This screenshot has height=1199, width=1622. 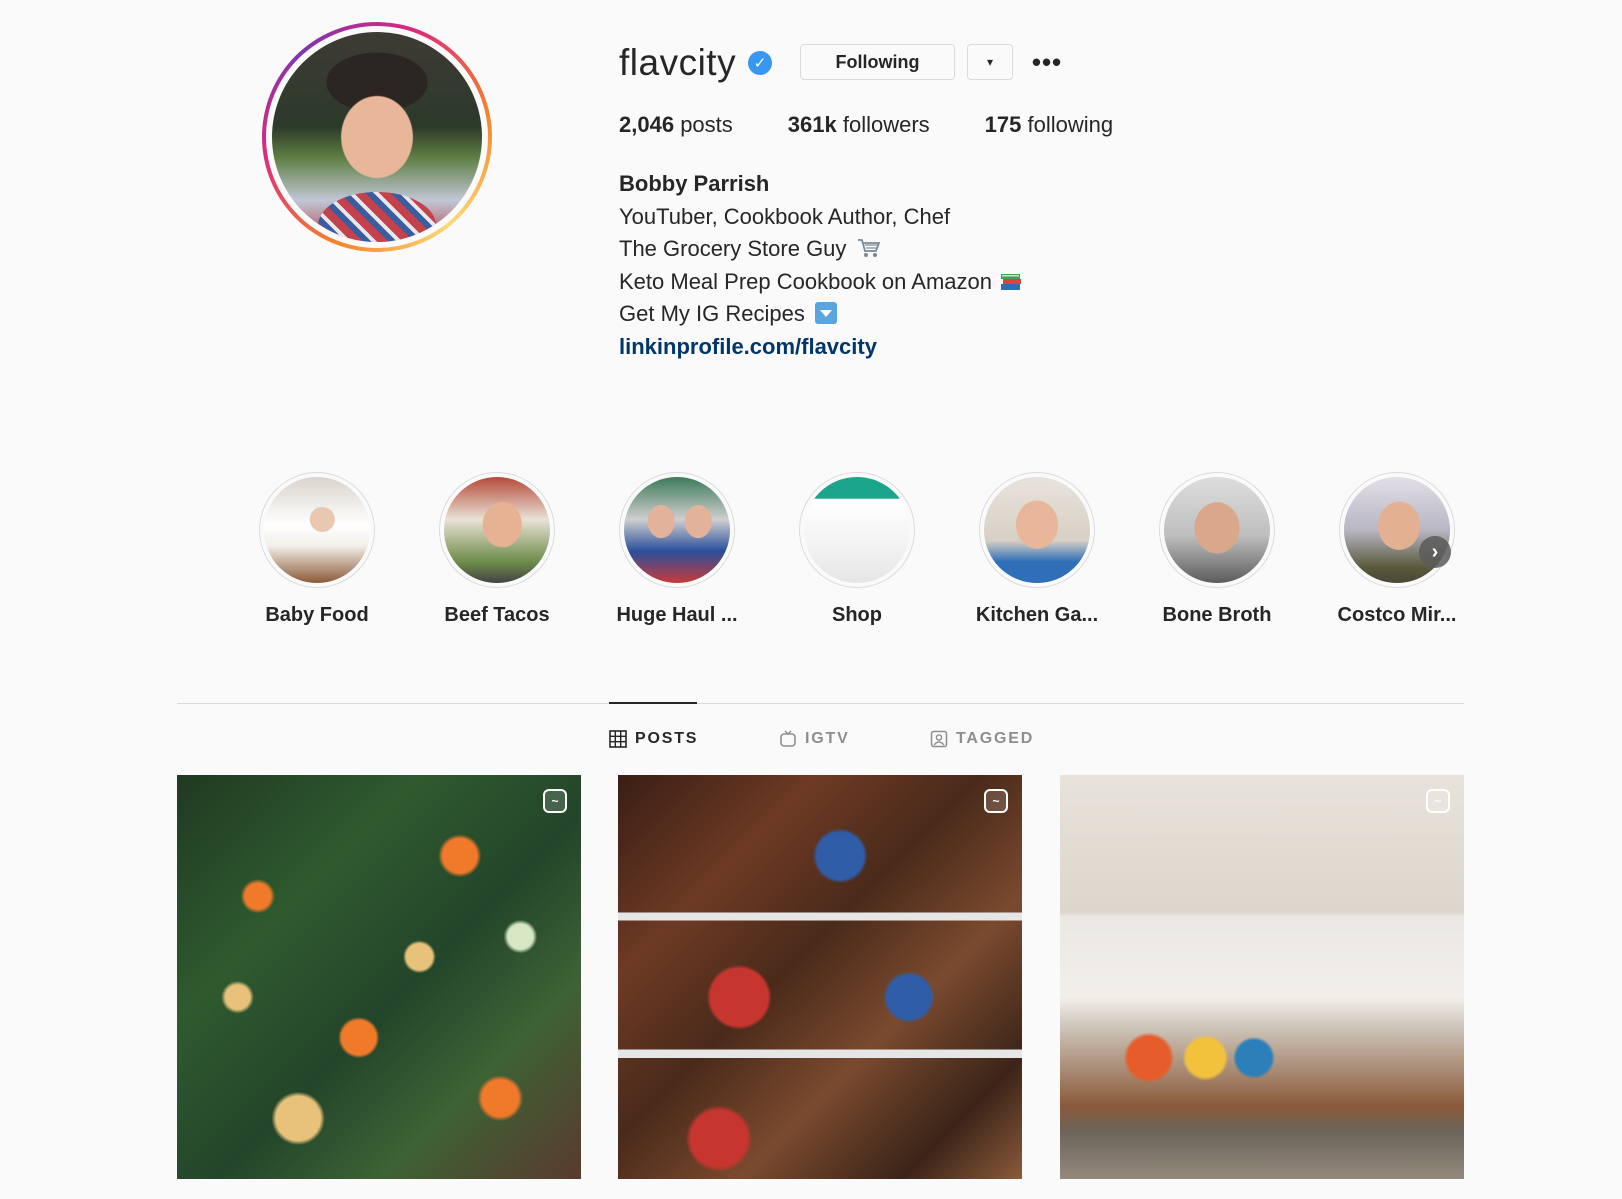 I want to click on avatar-inner, so click(x=377, y=137).